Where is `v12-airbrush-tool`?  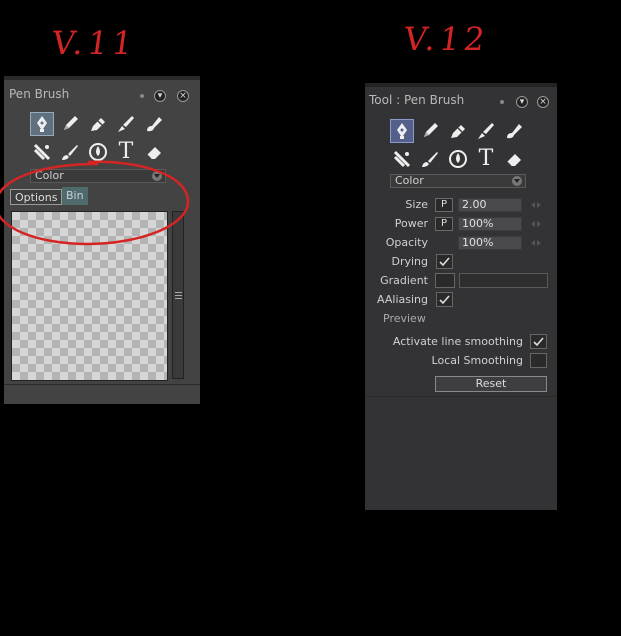
v12-airbrush-tool is located at coordinates (514, 131).